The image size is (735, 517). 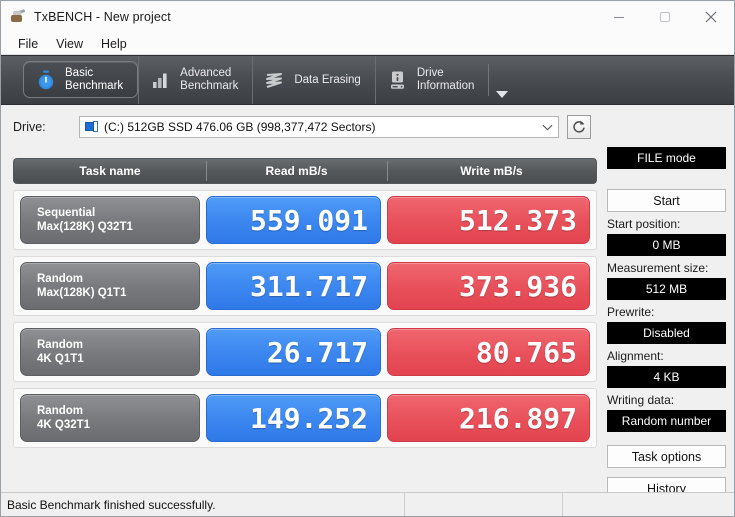 What do you see at coordinates (644, 224) in the screenshot?
I see `start-position-label: Start position:` at bounding box center [644, 224].